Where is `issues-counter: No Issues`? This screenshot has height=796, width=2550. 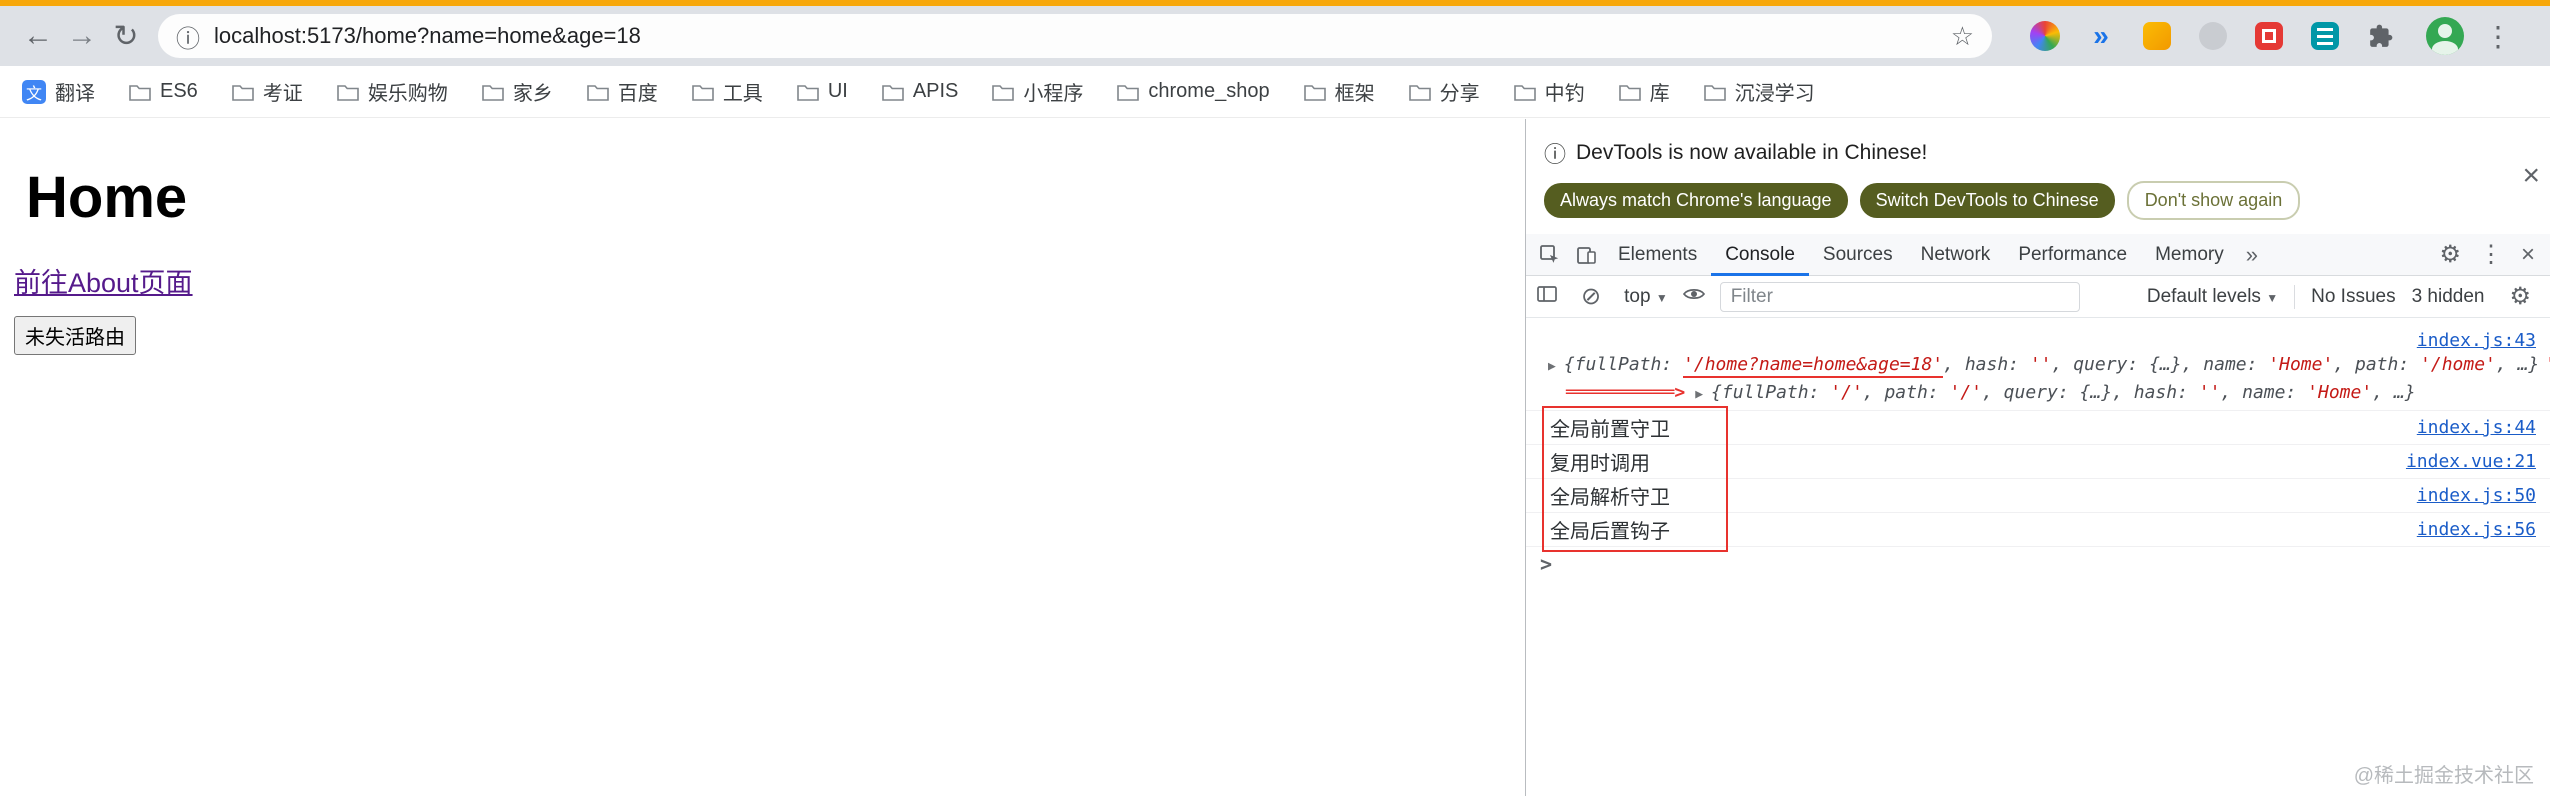
issues-counter: No Issues is located at coordinates (2353, 297).